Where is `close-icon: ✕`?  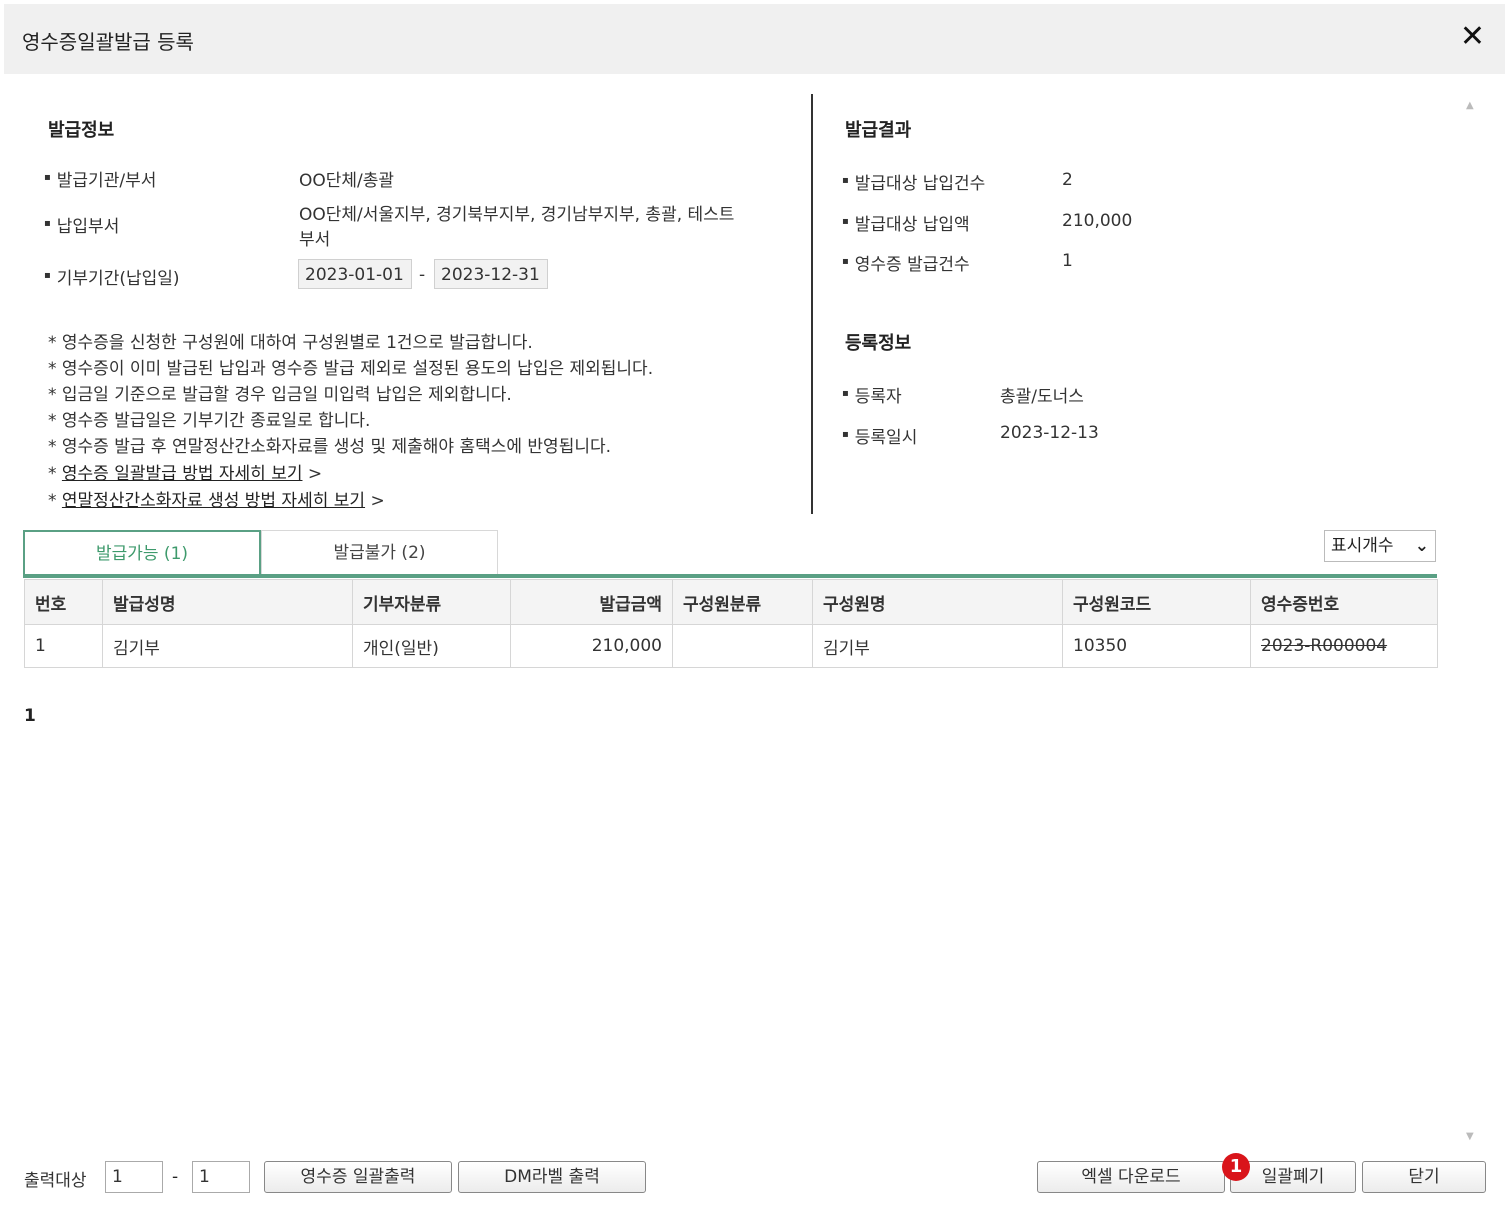 close-icon: ✕ is located at coordinates (1472, 37).